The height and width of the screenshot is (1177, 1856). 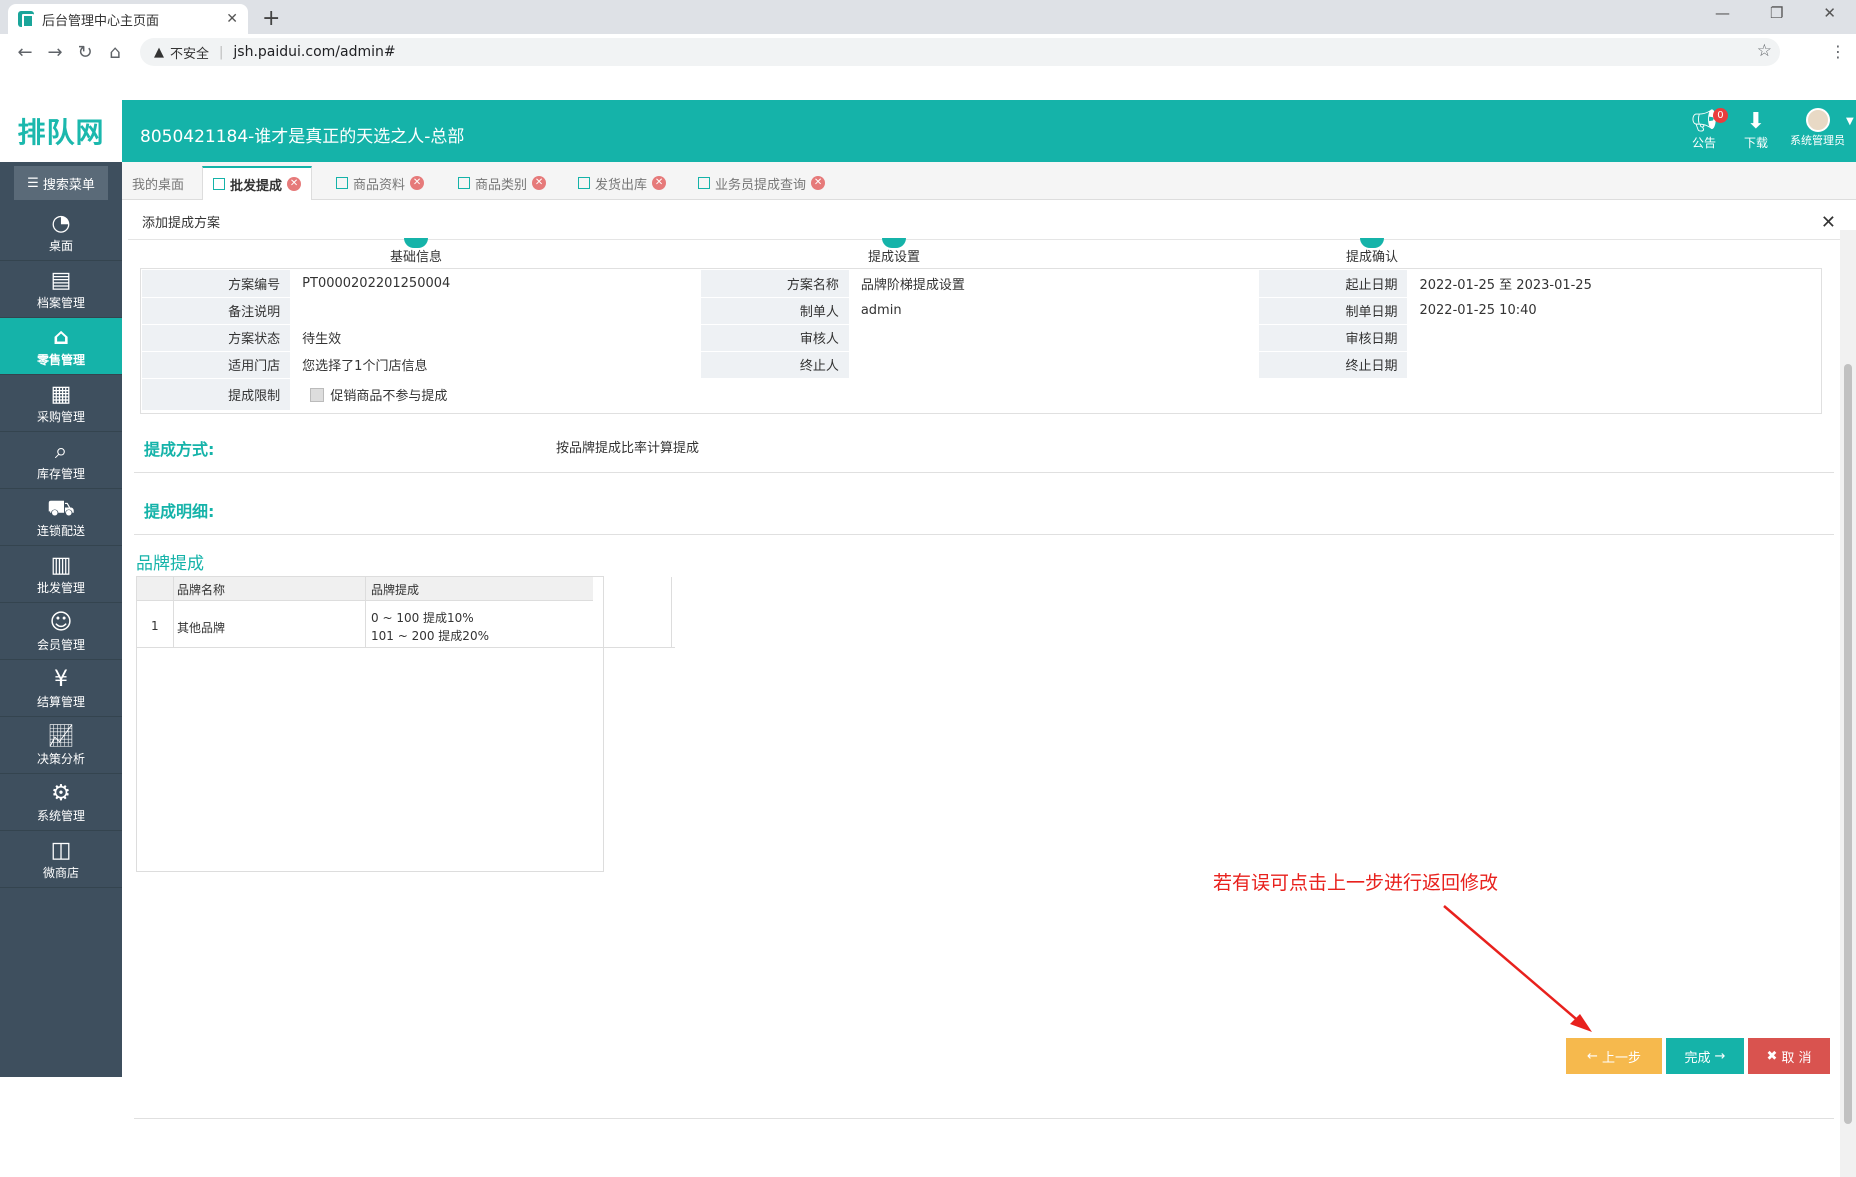 What do you see at coordinates (216, 338) in the screenshot?
I see `field-label: 方案状态` at bounding box center [216, 338].